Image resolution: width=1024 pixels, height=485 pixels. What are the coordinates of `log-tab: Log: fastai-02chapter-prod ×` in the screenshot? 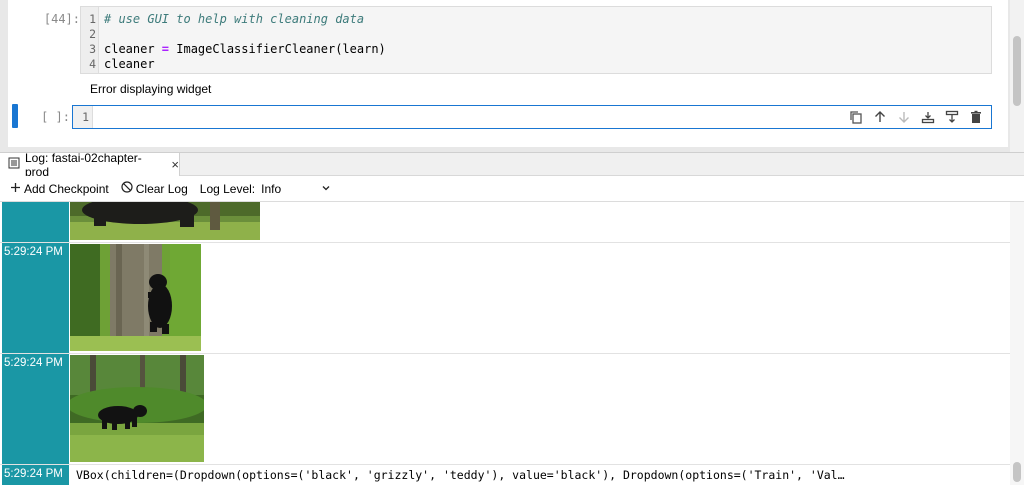 It's located at (90, 164).